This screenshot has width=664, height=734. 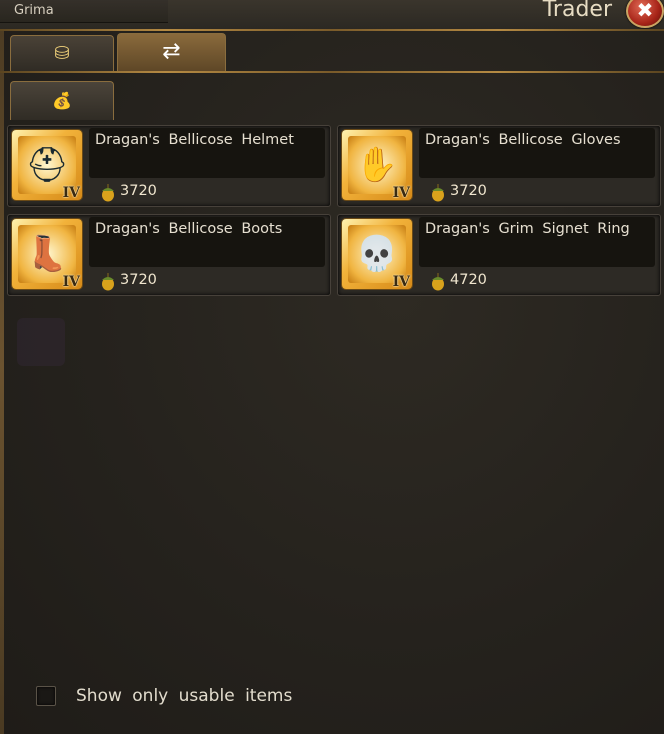 I want to click on shop-item-helmet: ⛑ IV Dragan's Bellicose Helmet 3720, so click(x=169, y=166).